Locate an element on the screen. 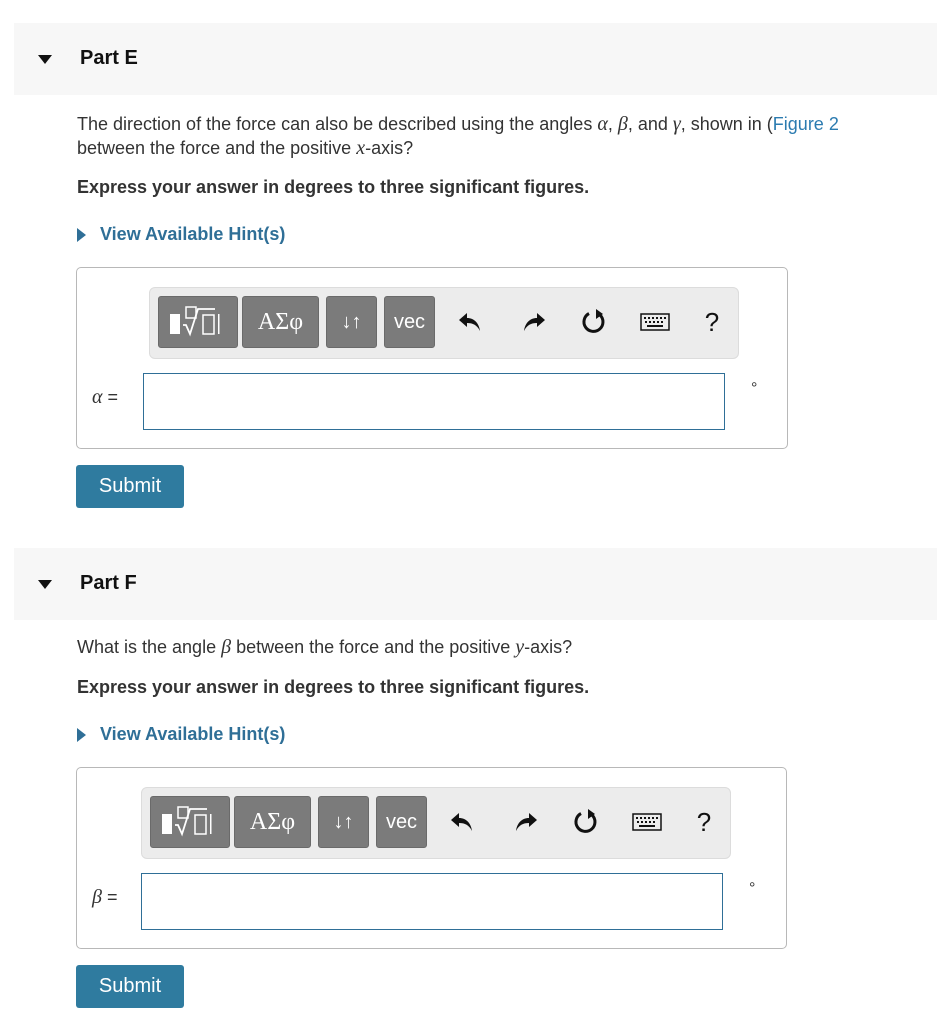 The image size is (937, 1024). part-f-answer-input is located at coordinates (432, 901).